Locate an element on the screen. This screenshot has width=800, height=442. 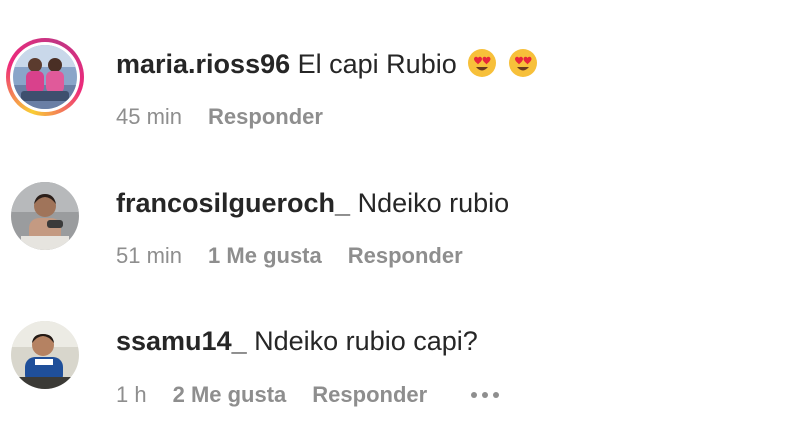
likes-count-button: 2 Me gusta is located at coordinates (230, 395).